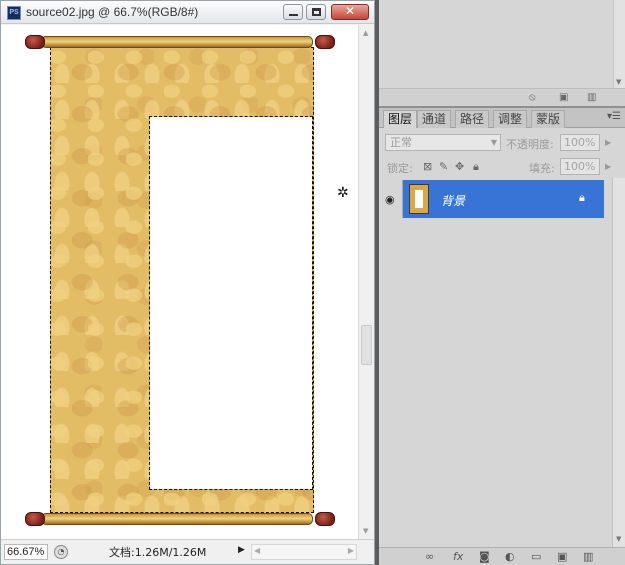 The width and height of the screenshot is (625, 565). What do you see at coordinates (608, 142) in the screenshot?
I see `opacity-arrow-icon: ▶` at bounding box center [608, 142].